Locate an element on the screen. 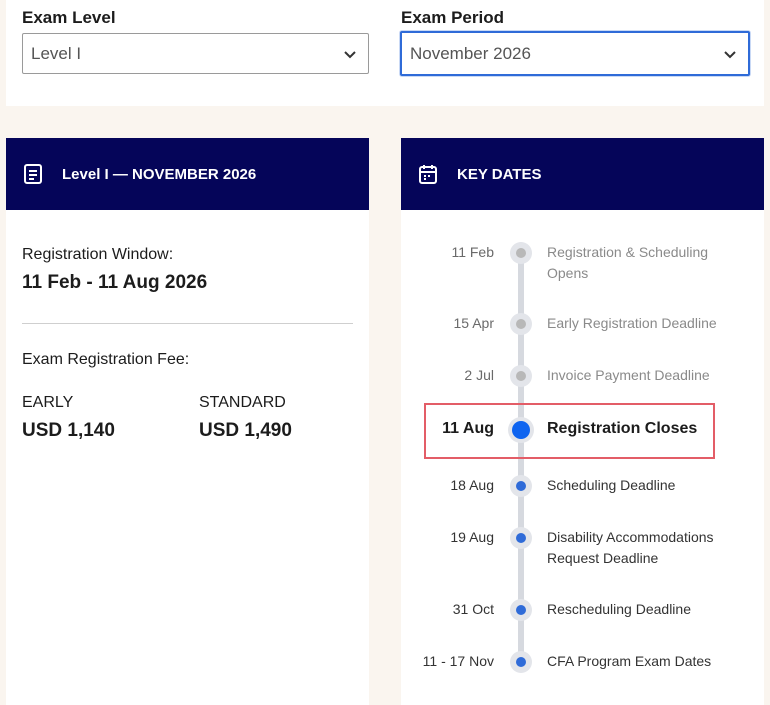  timeline-text: Registration Closes is located at coordinates (622, 428).